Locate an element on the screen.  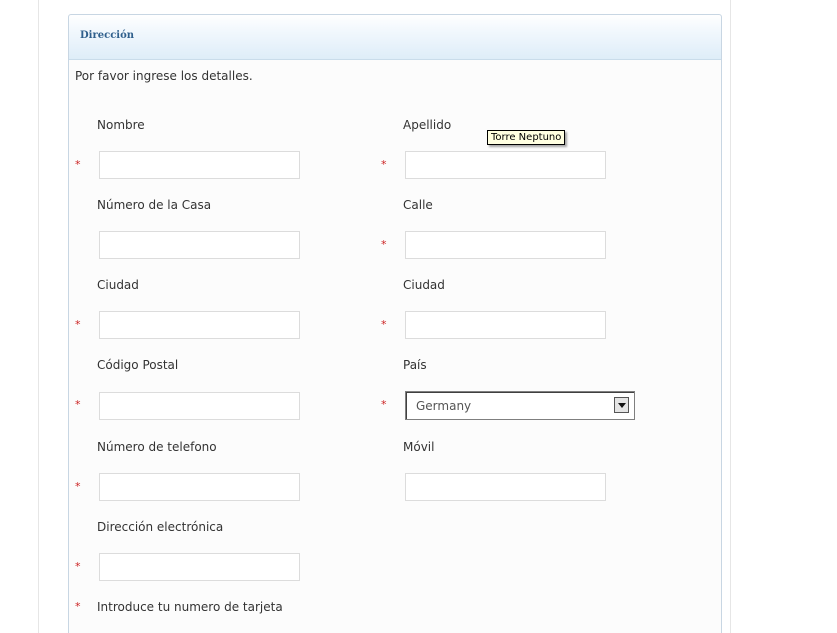
city-2-input is located at coordinates (505, 325).